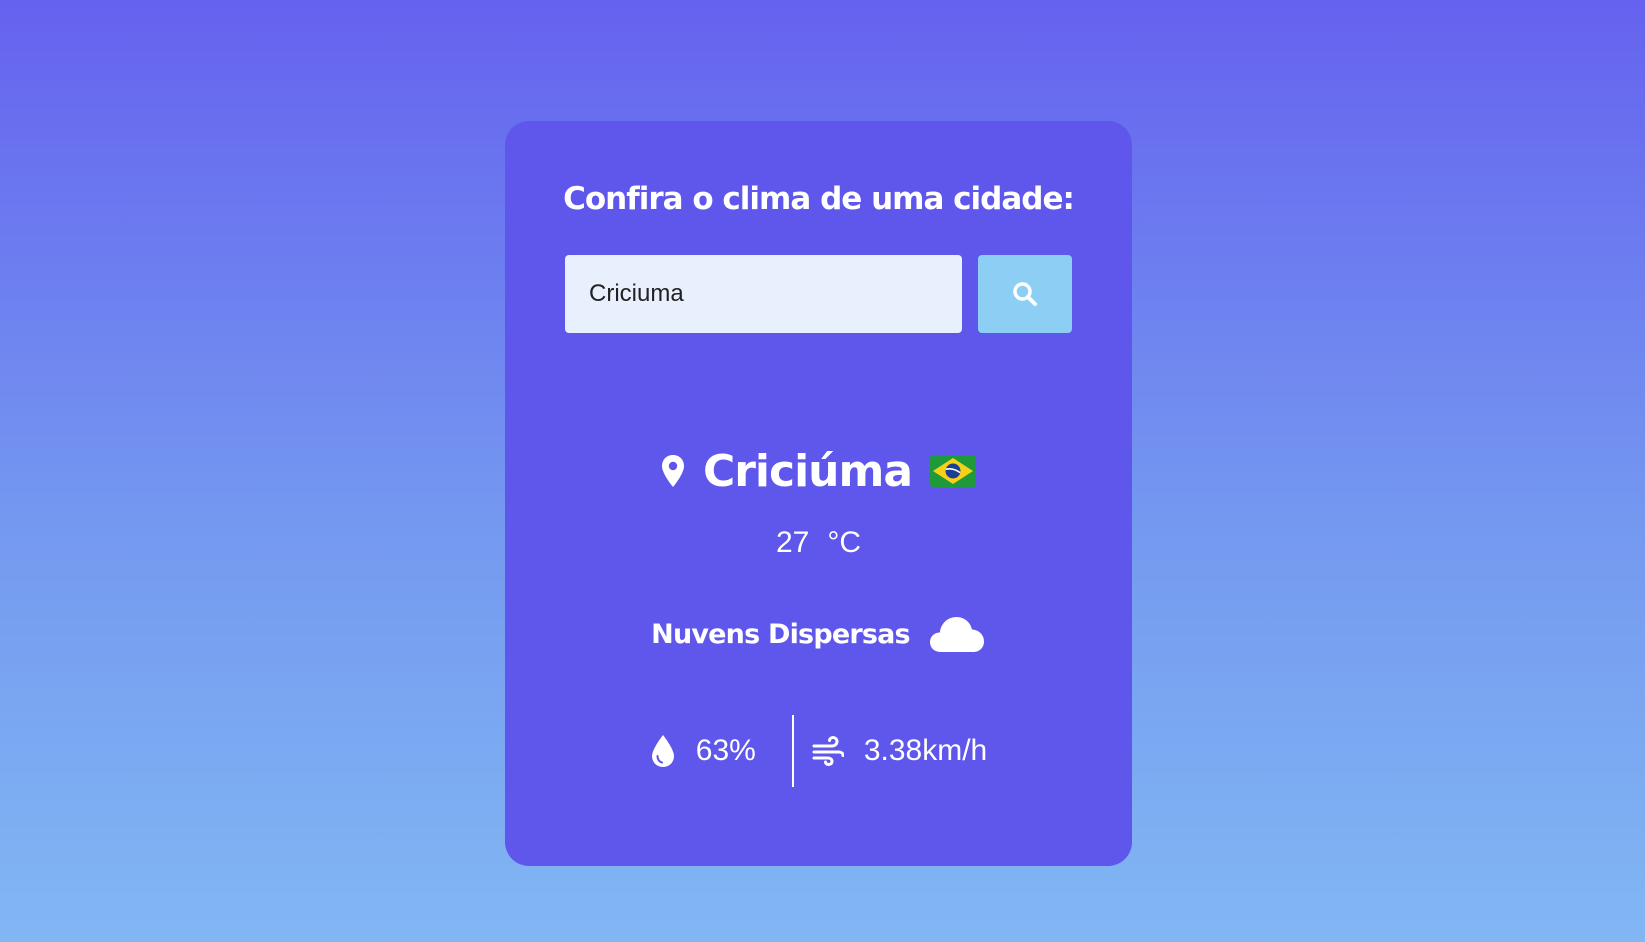 This screenshot has height=942, width=1645. What do you see at coordinates (672, 471) in the screenshot?
I see `location-pin-icon` at bounding box center [672, 471].